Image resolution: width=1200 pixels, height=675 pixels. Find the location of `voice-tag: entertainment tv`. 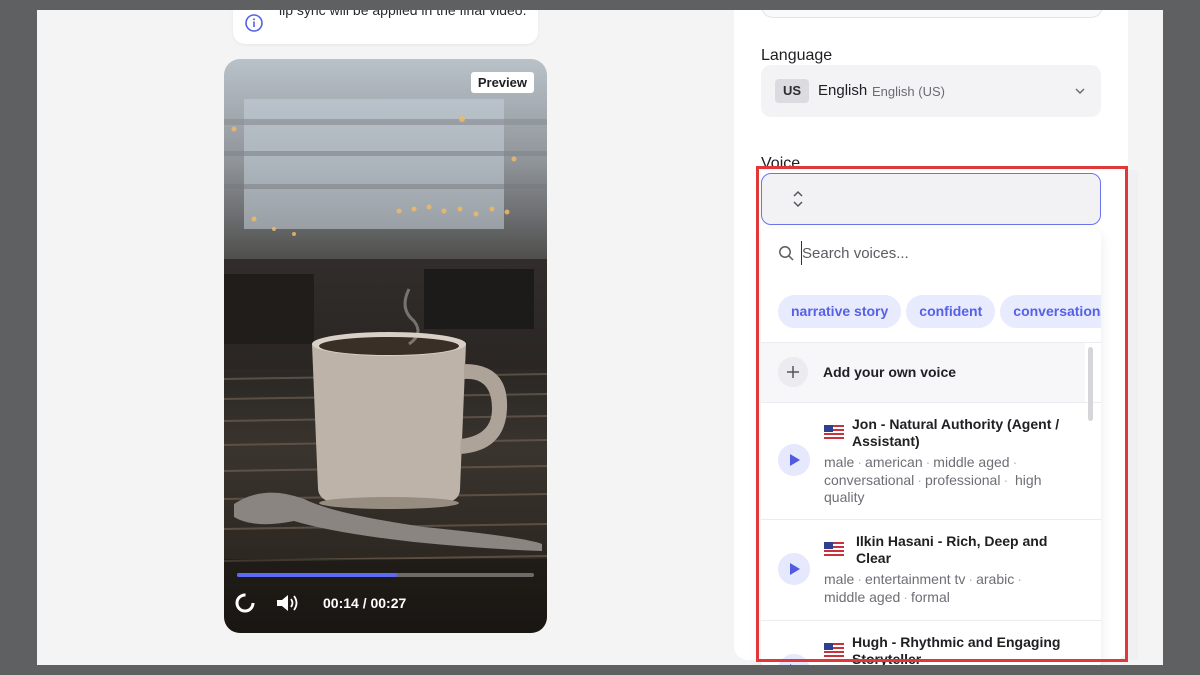

voice-tag: entertainment tv is located at coordinates (915, 579).